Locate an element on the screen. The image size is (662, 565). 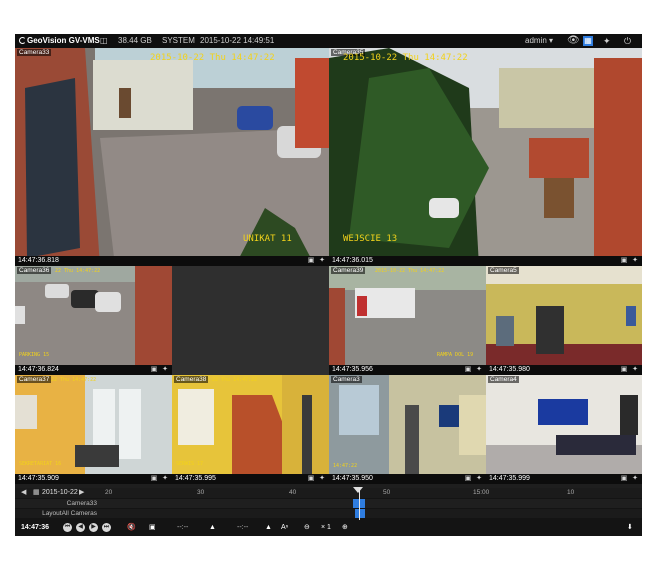
eye-icon: 👁 is located at coordinates (573, 41).